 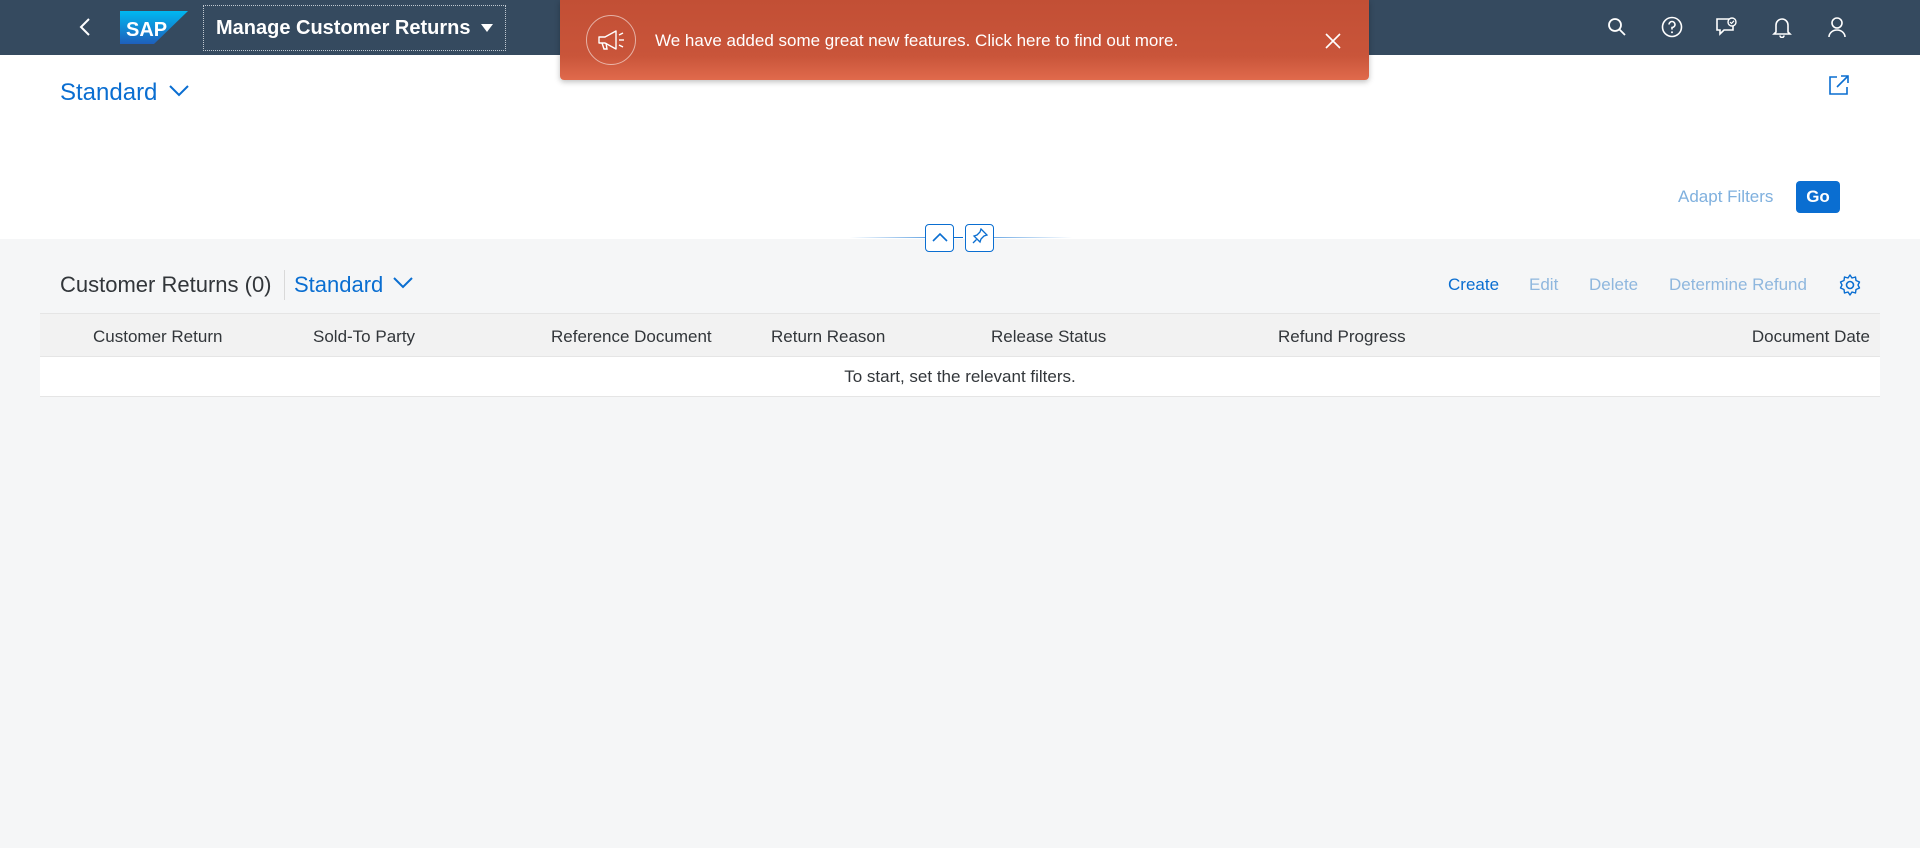 I want to click on app-title: Manage Customer Returns, so click(x=343, y=27).